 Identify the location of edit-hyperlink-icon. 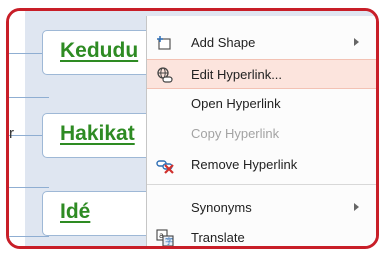
(165, 75).